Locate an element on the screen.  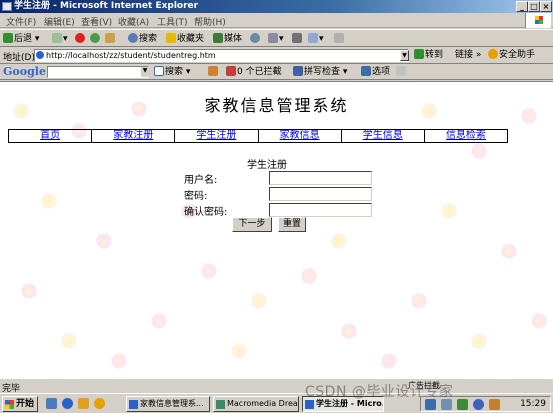
highlight-button is located at coordinates (401, 72).